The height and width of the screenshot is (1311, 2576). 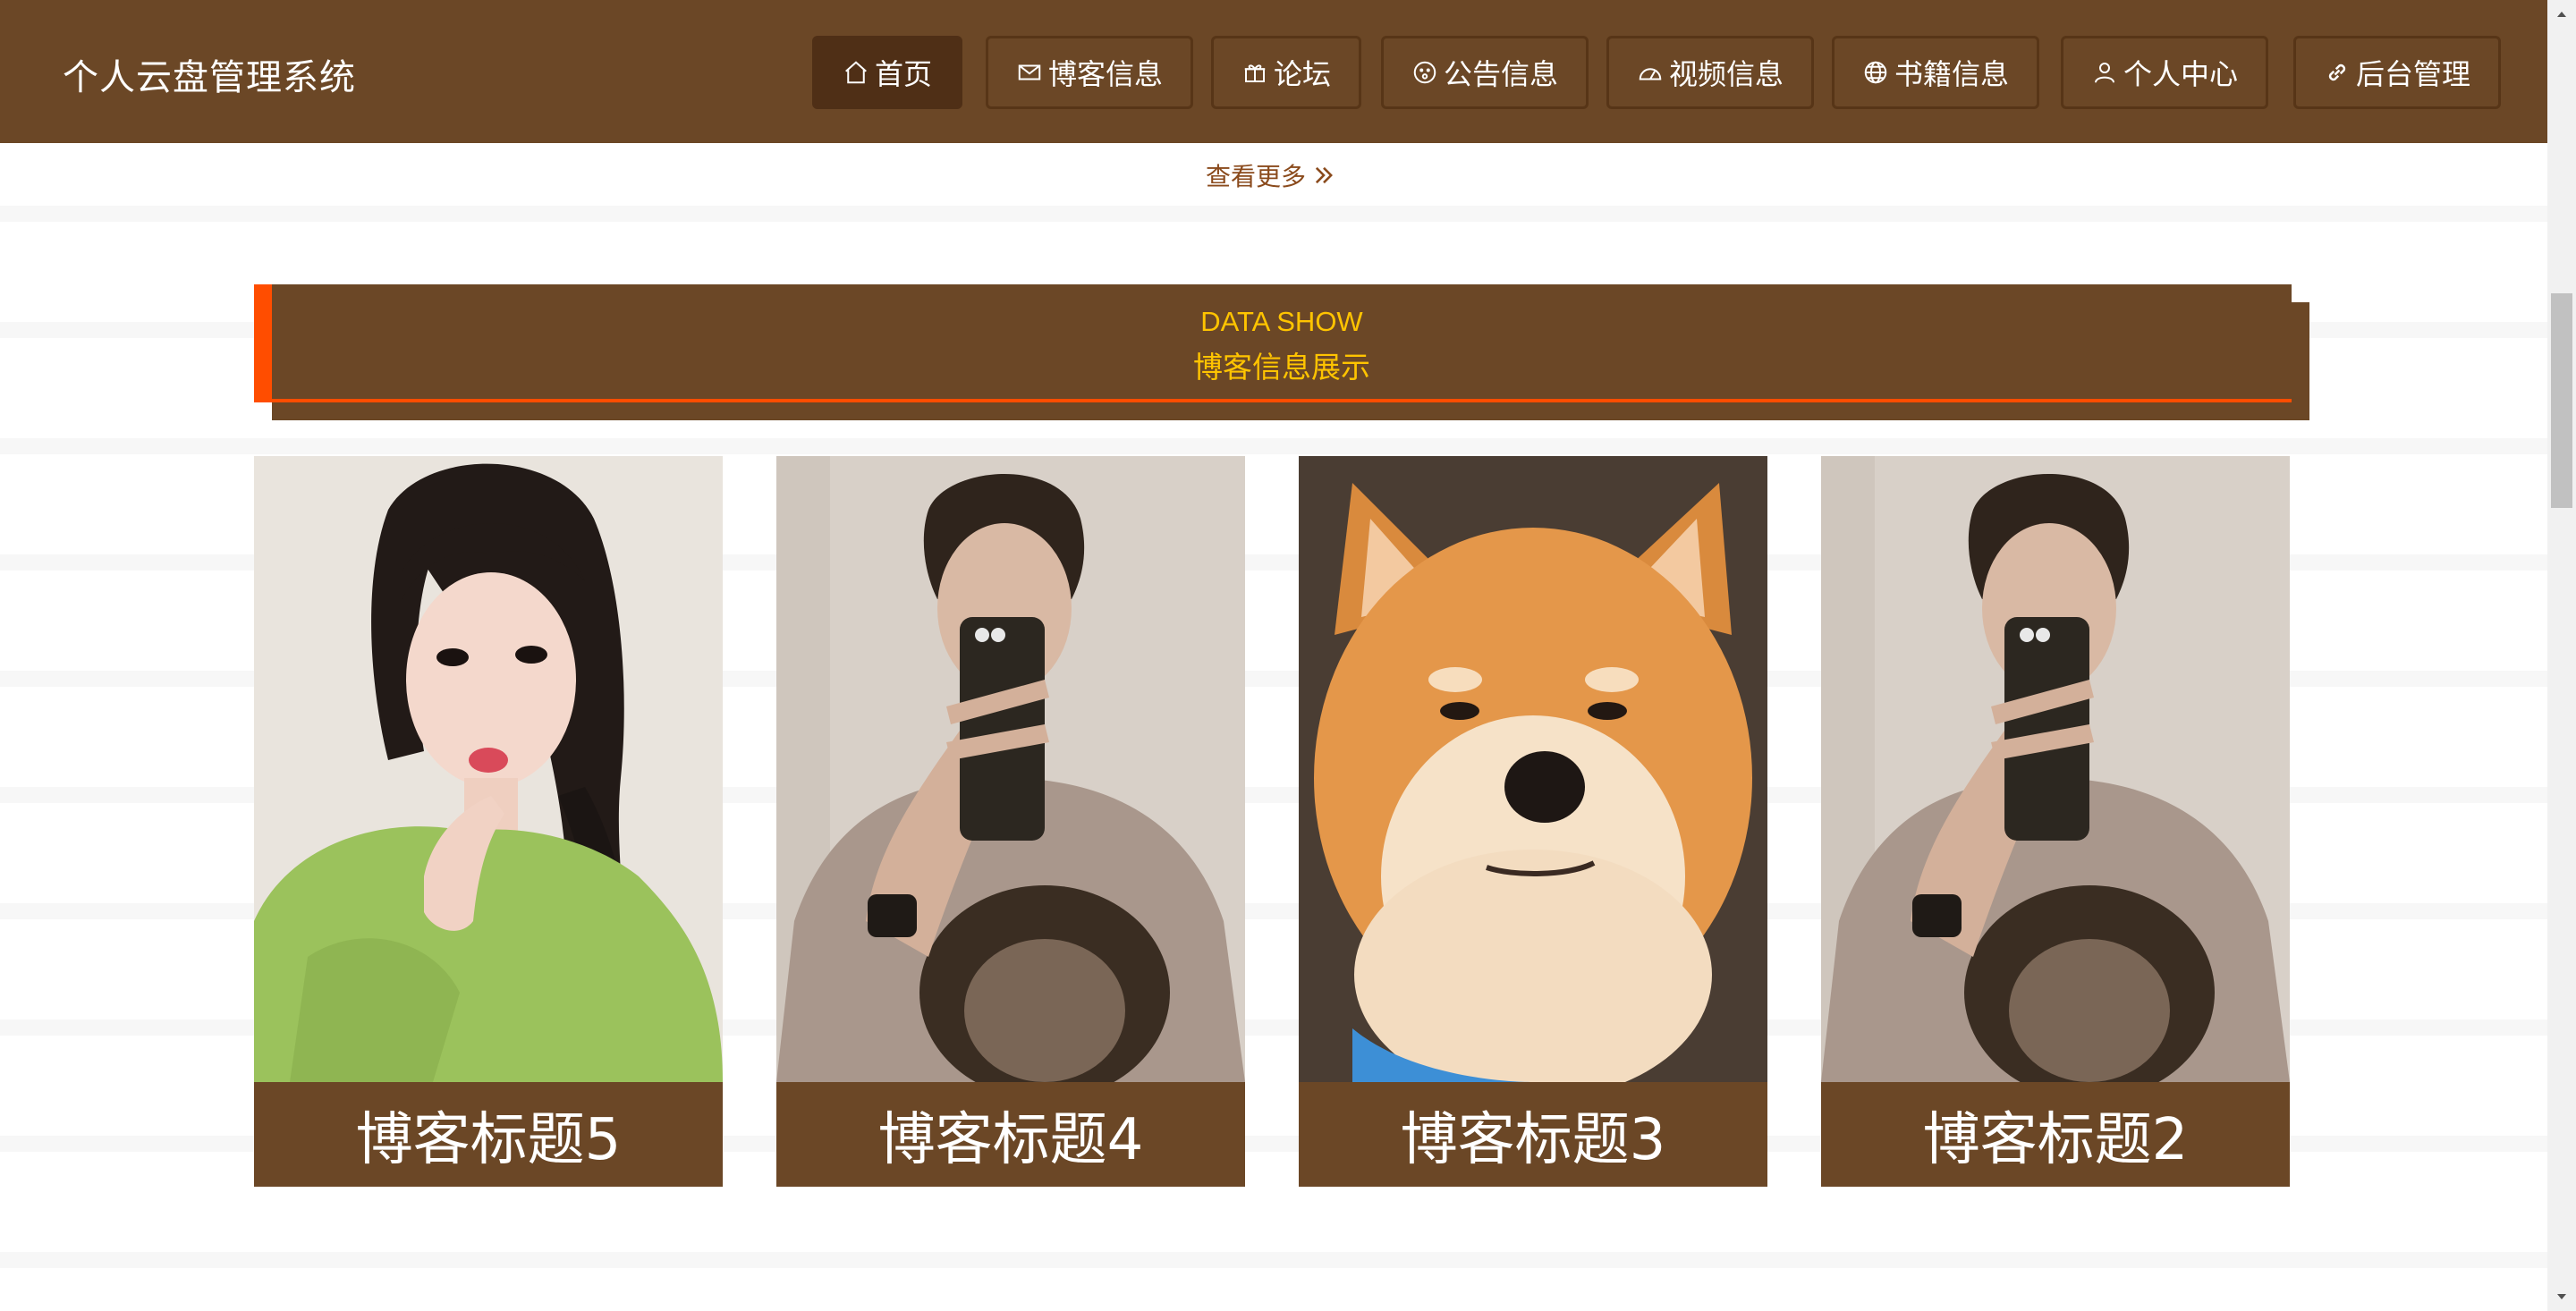 What do you see at coordinates (856, 72) in the screenshot?
I see `home-icon` at bounding box center [856, 72].